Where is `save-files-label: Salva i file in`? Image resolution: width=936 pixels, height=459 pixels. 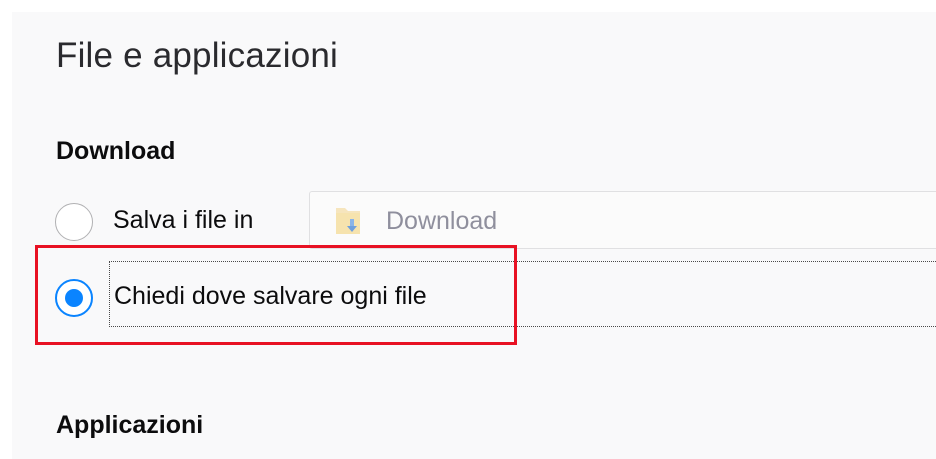 save-files-label: Salva i file in is located at coordinates (183, 220).